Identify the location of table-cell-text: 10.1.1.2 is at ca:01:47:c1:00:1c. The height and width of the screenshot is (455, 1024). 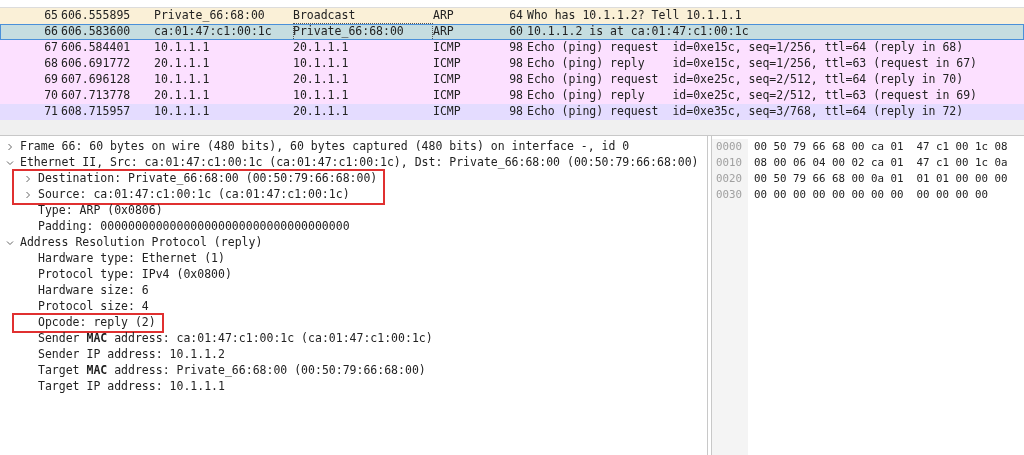
(637, 32).